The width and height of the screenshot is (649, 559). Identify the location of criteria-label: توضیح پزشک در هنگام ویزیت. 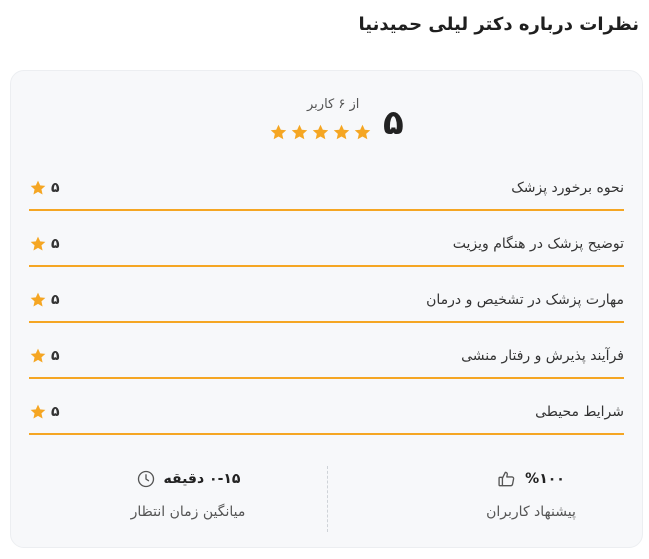
(538, 244).